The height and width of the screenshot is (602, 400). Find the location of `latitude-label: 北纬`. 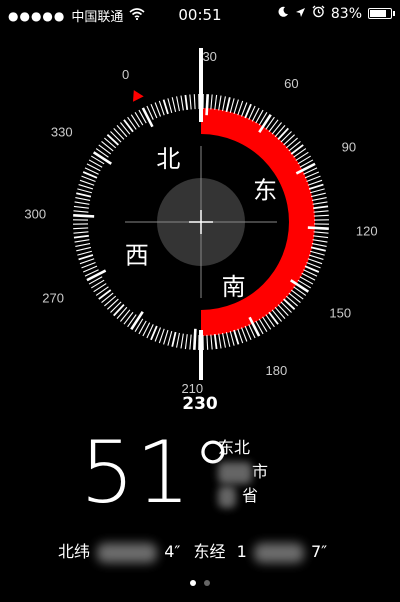

latitude-label: 北纬 is located at coordinates (74, 551).